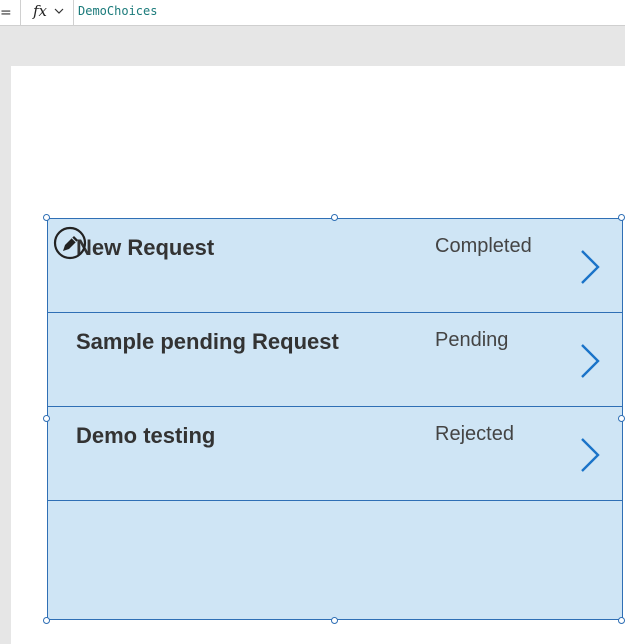  What do you see at coordinates (6, 13) in the screenshot?
I see `equals-sign: =` at bounding box center [6, 13].